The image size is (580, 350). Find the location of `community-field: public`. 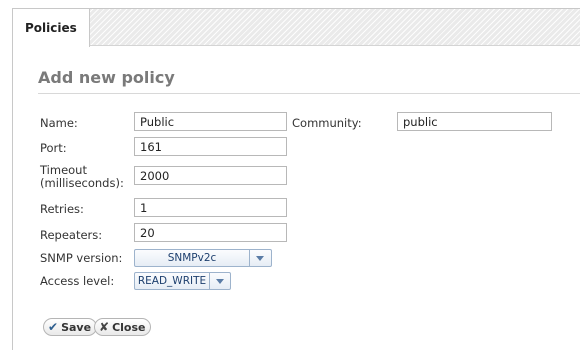

community-field: public is located at coordinates (474, 121).